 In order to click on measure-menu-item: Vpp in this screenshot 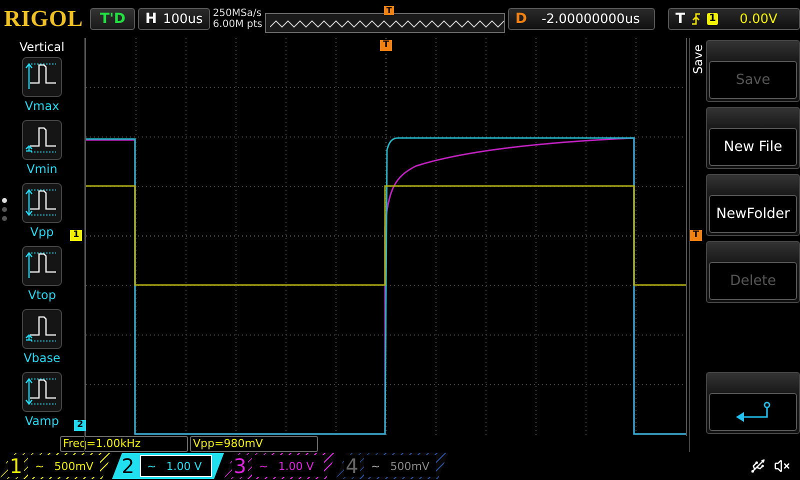, I will do `click(42, 211)`.